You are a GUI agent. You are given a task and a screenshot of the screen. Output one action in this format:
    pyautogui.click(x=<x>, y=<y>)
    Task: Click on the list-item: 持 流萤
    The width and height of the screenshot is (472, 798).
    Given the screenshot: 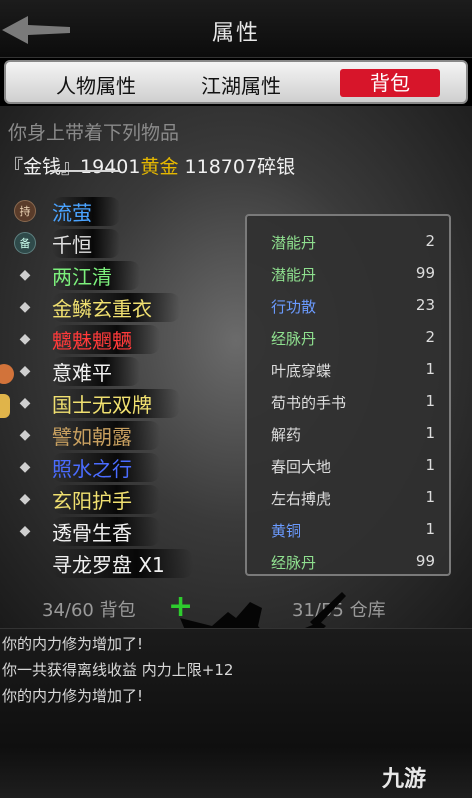 What is the action you would take?
    pyautogui.click(x=129, y=211)
    